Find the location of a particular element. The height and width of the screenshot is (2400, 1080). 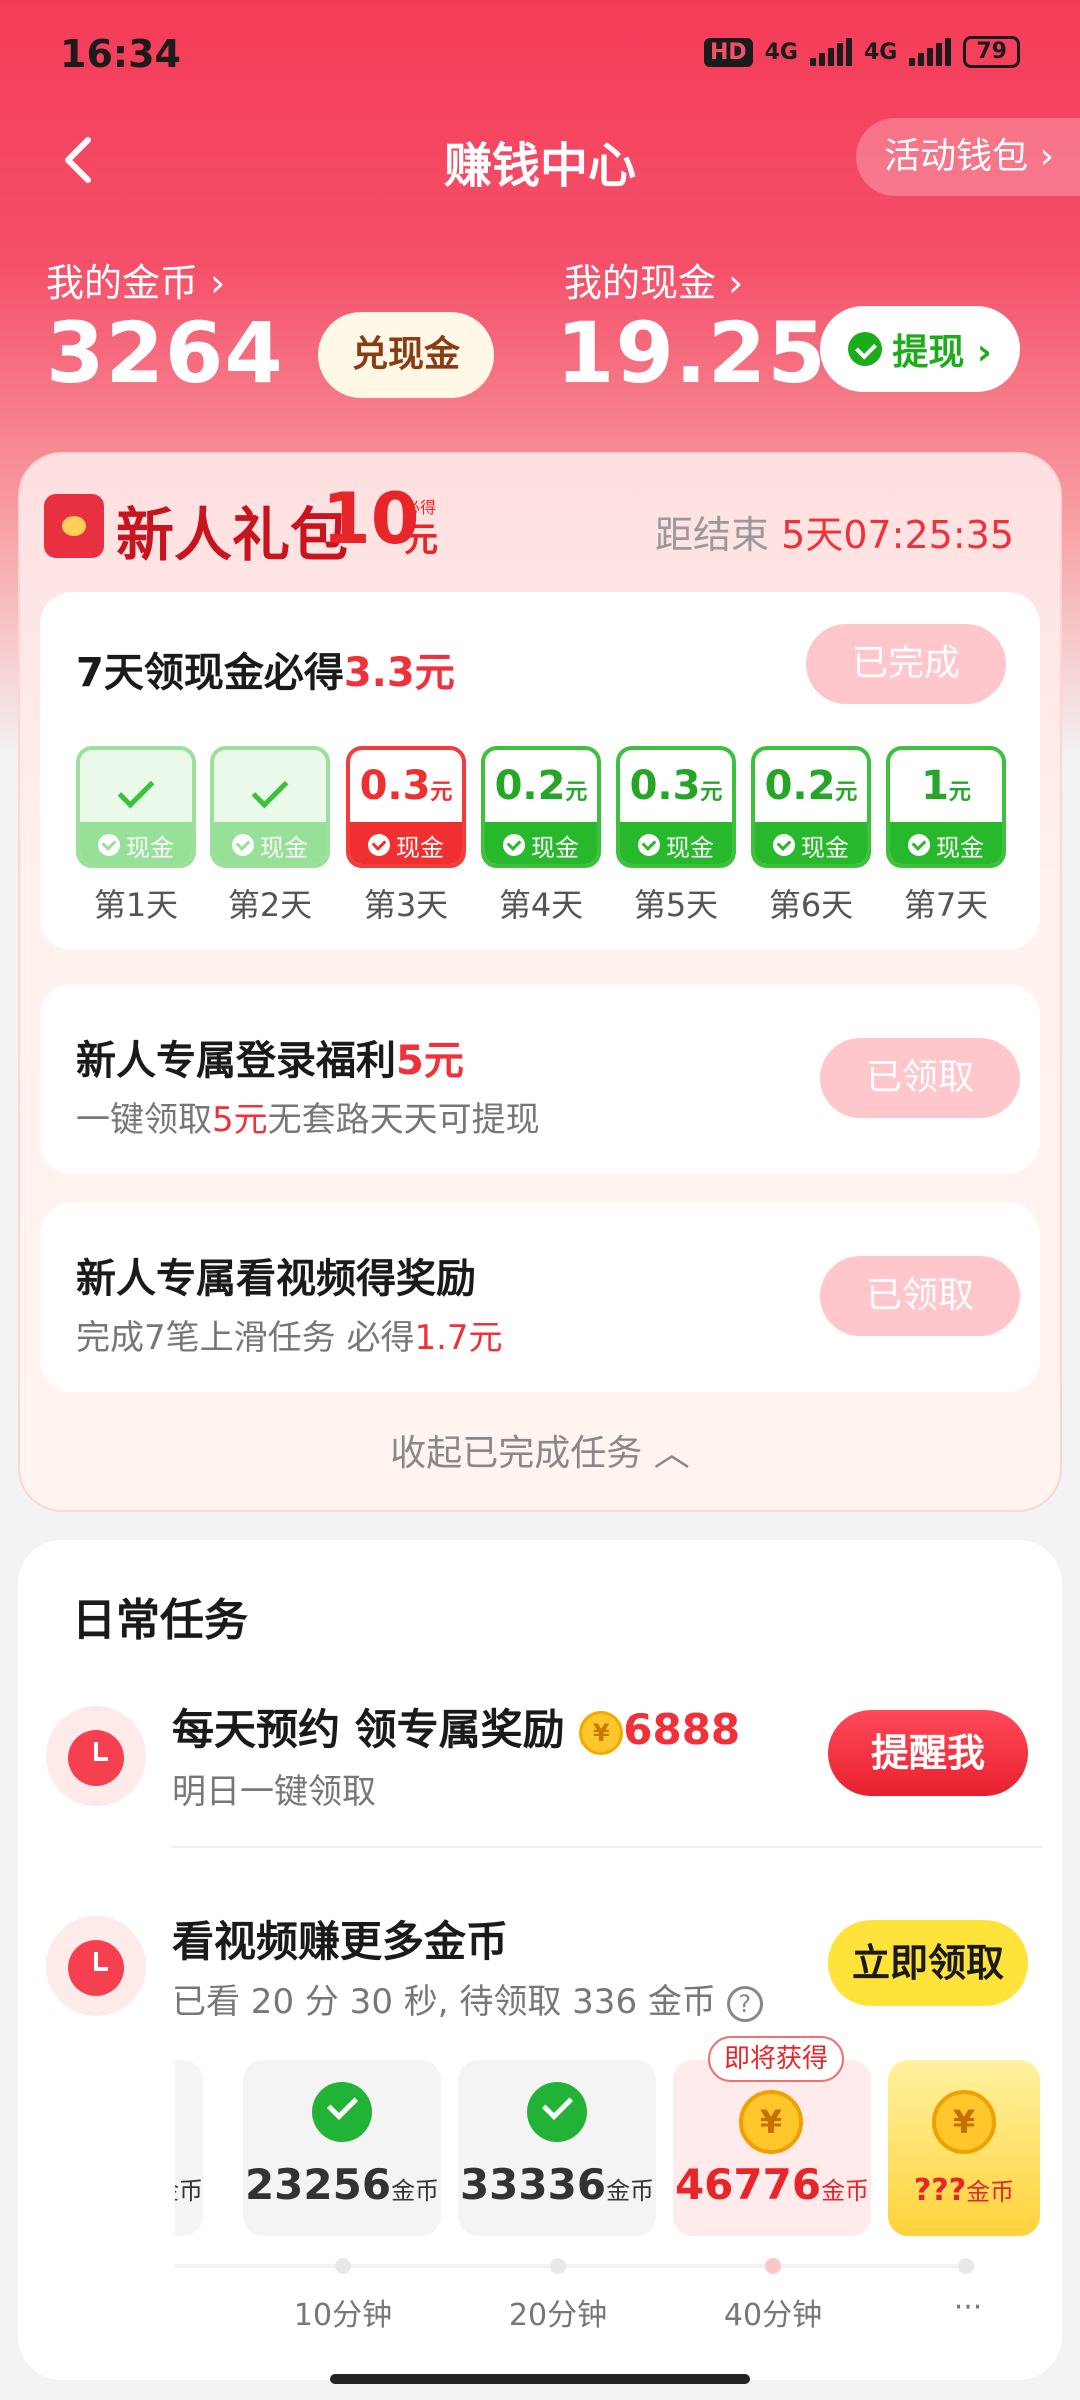

day-card: 0.3元现金 is located at coordinates (406, 807).